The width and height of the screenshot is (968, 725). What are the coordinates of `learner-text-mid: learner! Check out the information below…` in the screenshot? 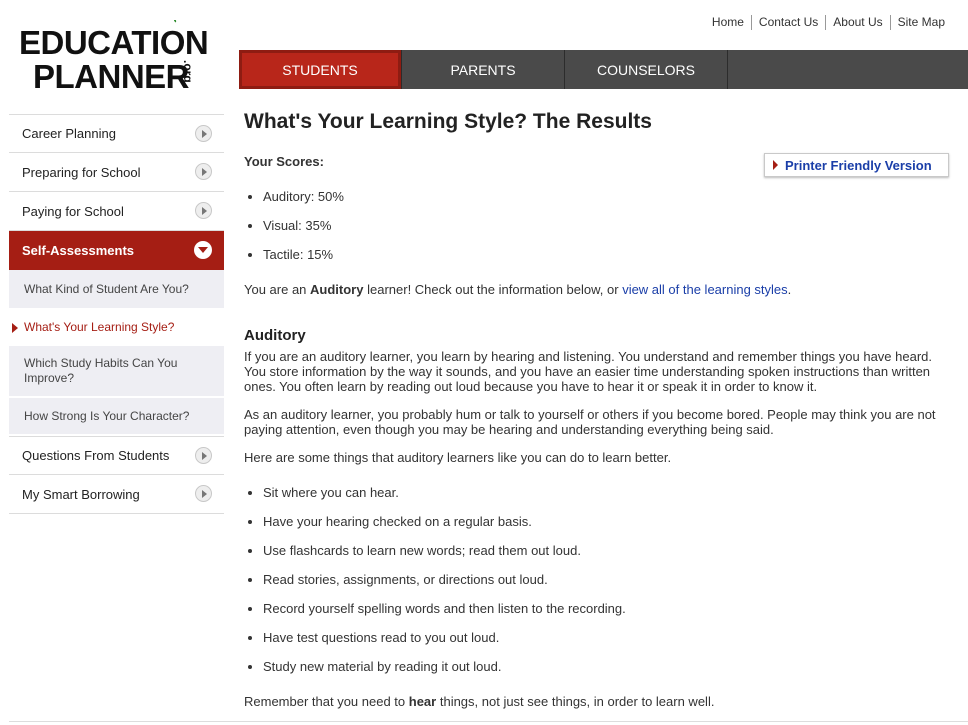 It's located at (493, 289).